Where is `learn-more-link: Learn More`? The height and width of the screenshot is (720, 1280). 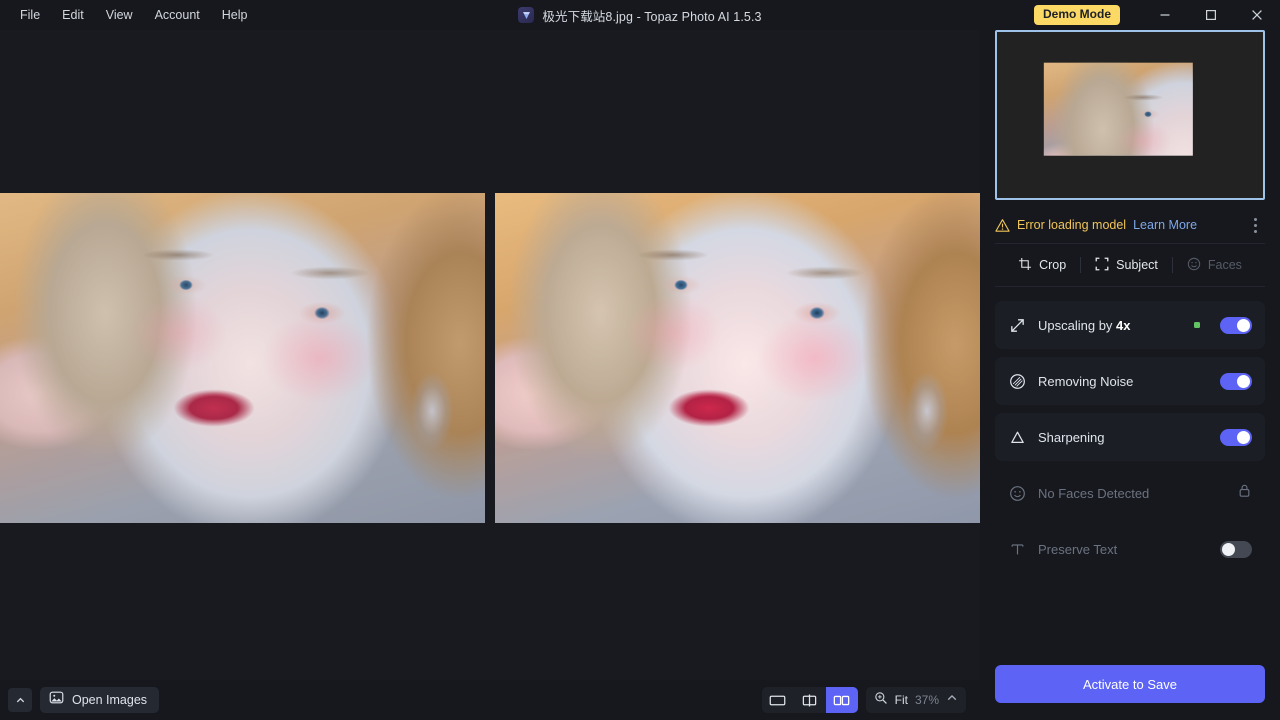 learn-more-link: Learn More is located at coordinates (1165, 225).